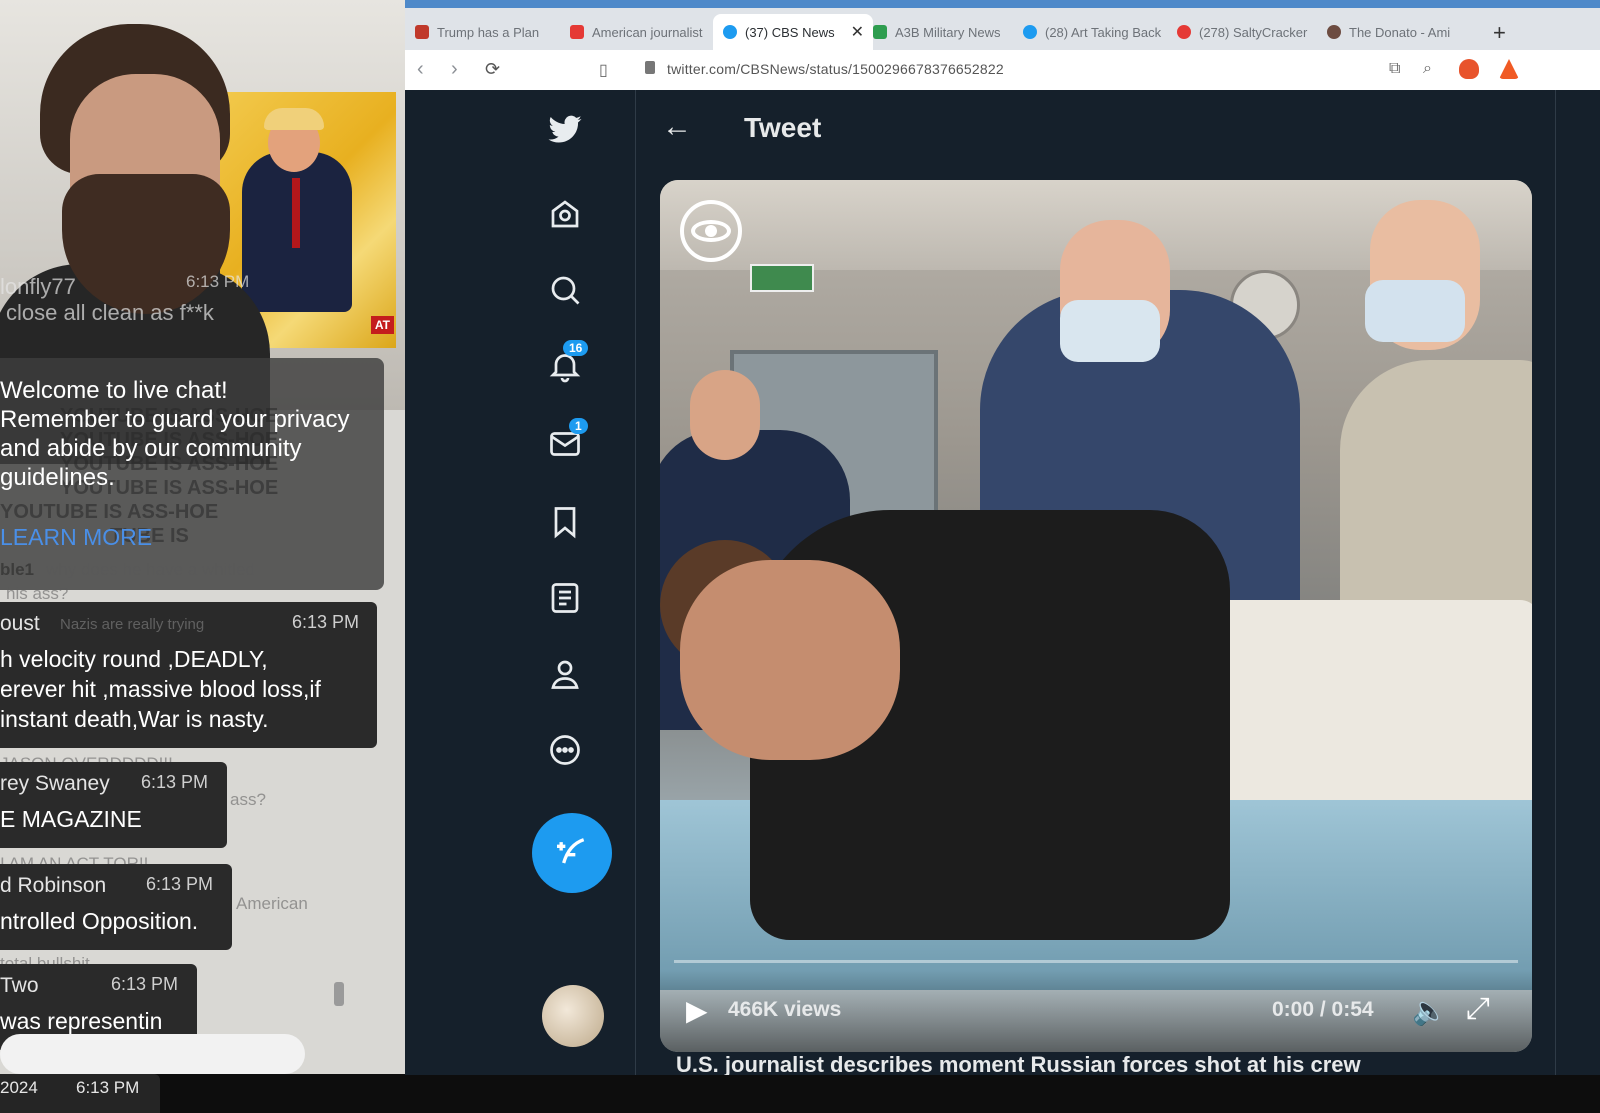 This screenshot has height=1113, width=1600. I want to click on home-icon, so click(565, 214).